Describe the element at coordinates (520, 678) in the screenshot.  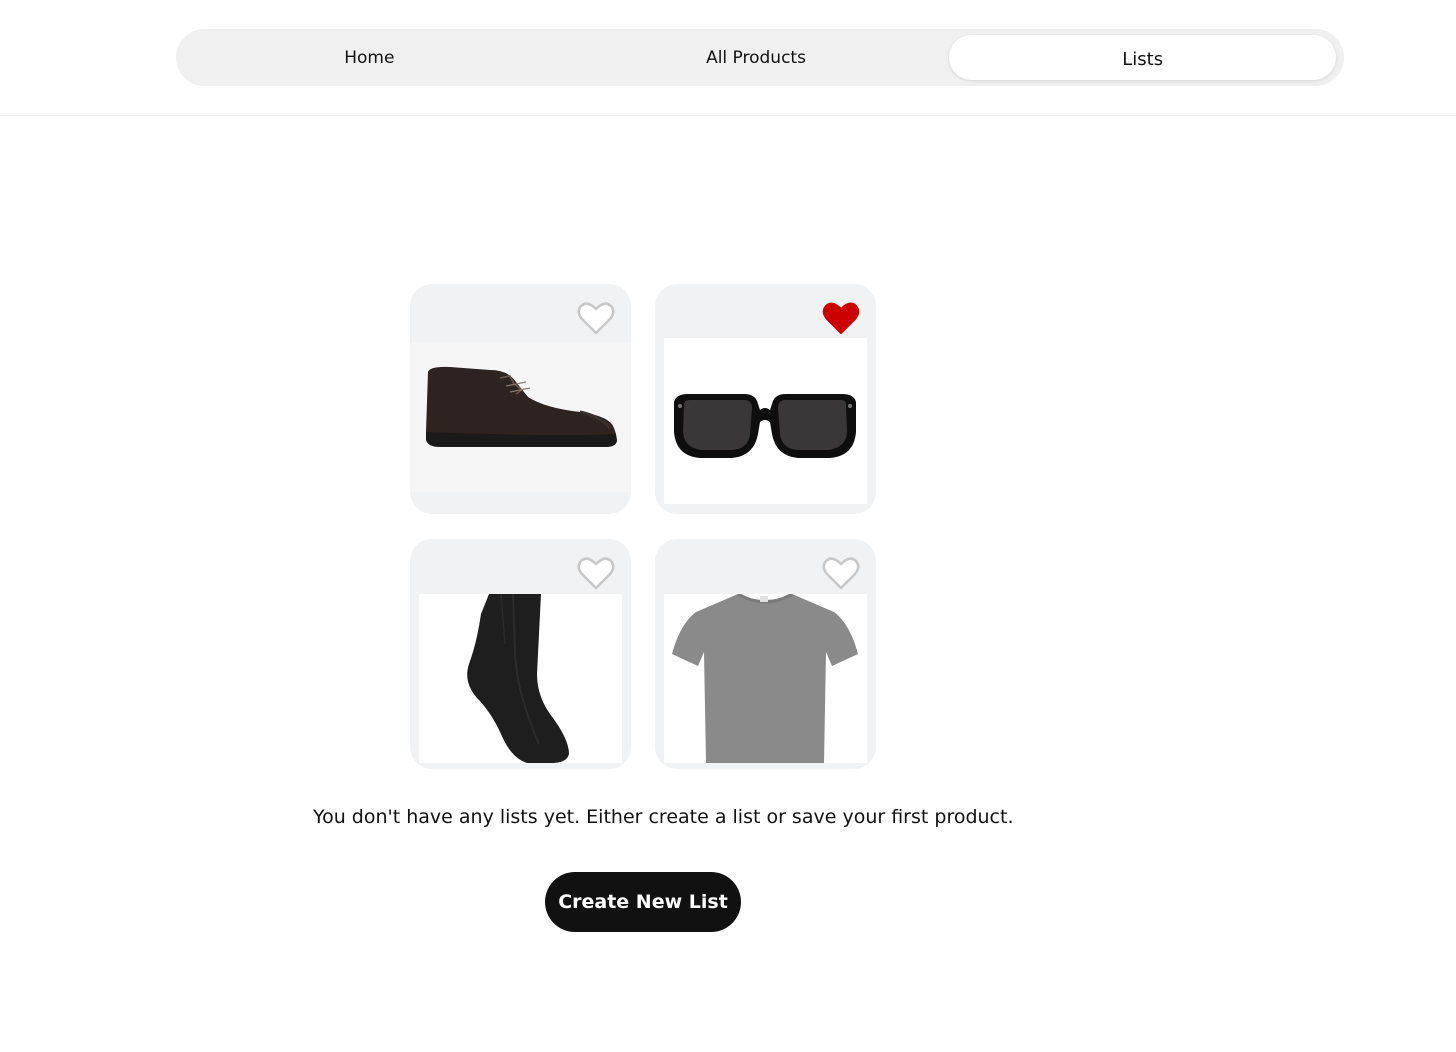
I see `black-sock-image` at that location.